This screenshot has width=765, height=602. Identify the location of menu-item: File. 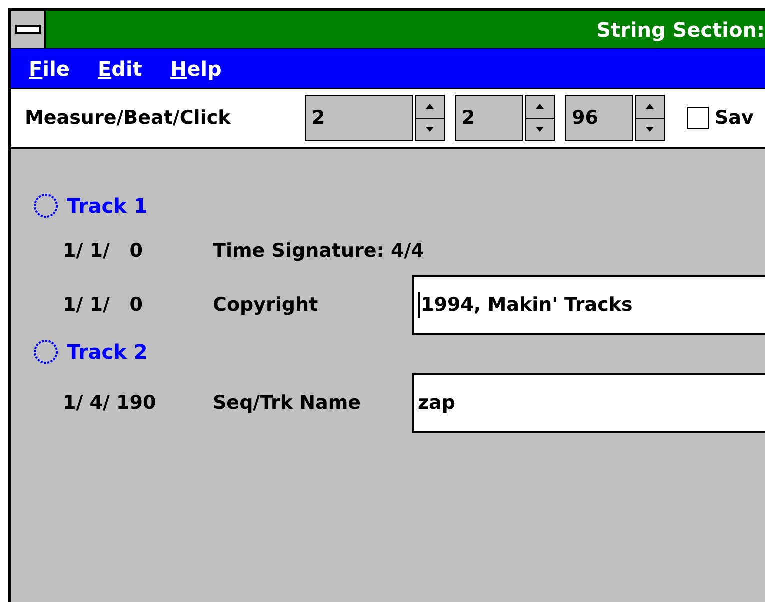
(49, 68).